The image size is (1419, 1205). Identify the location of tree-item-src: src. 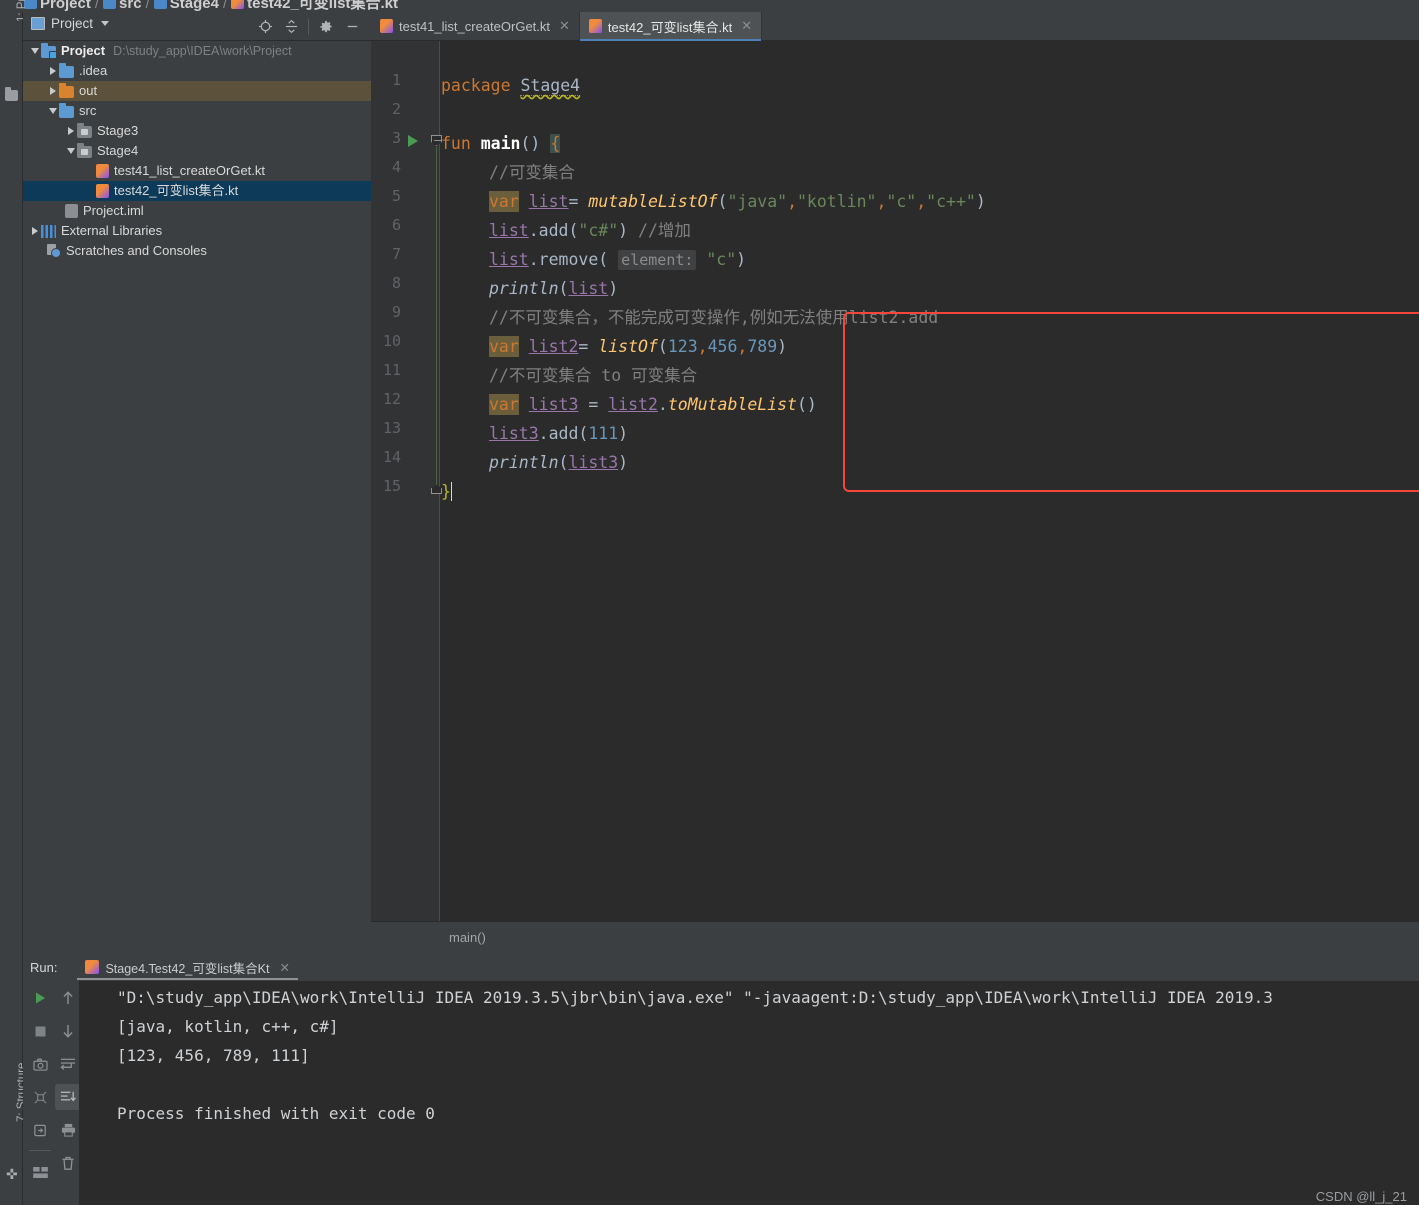
(197, 111).